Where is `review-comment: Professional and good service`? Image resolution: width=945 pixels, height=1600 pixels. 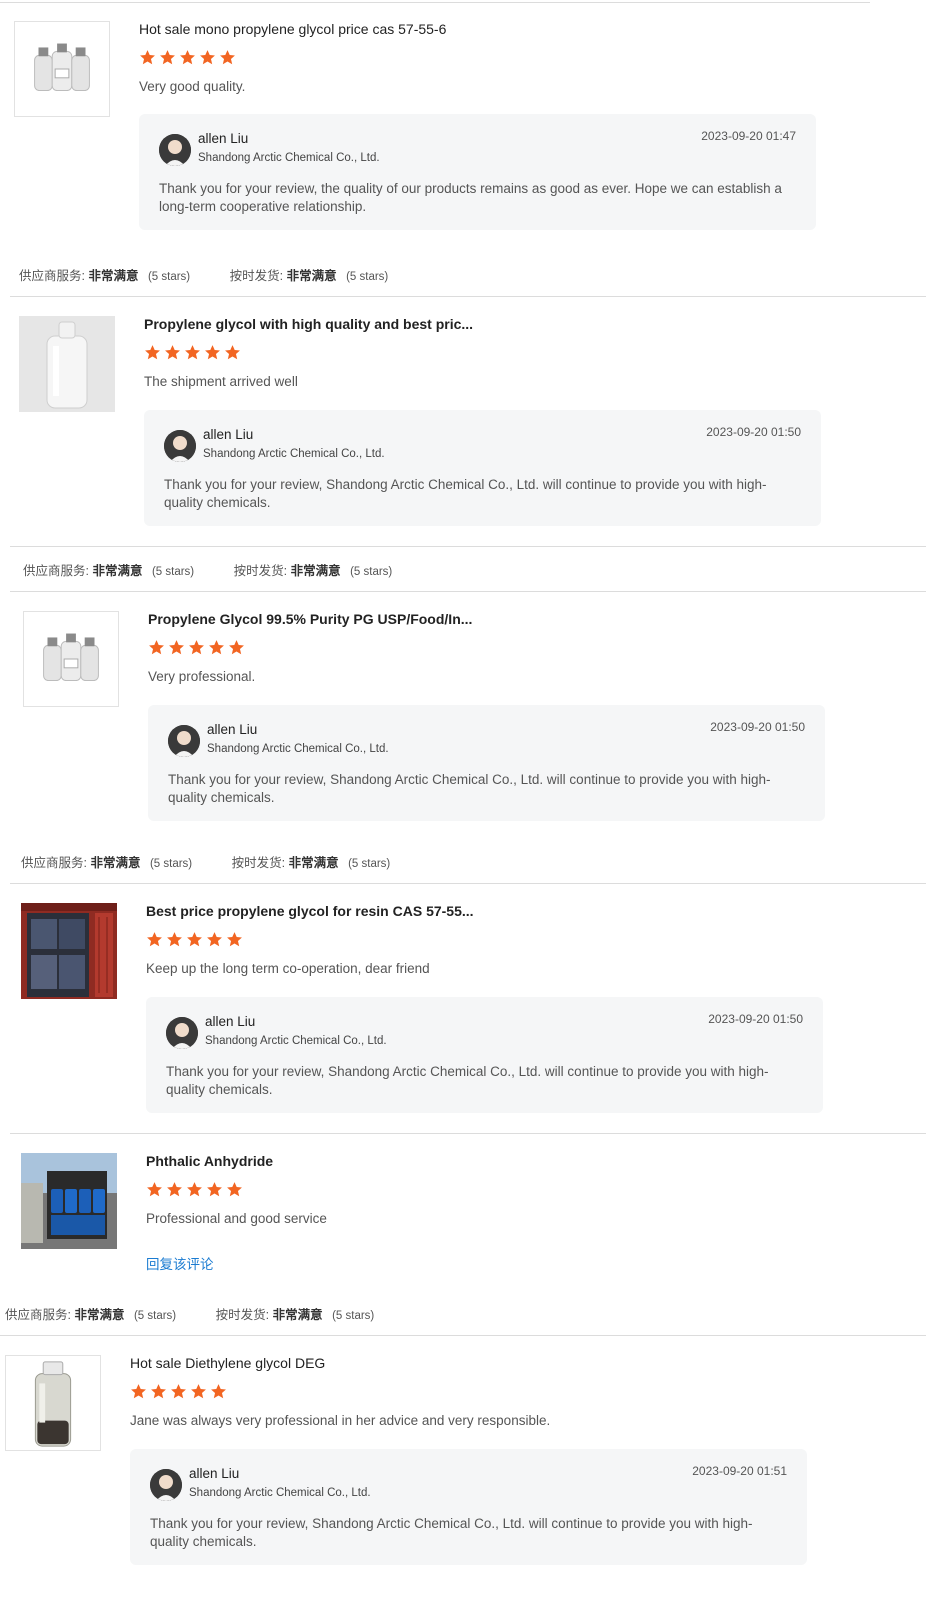
review-comment: Professional and good service is located at coordinates (236, 1218).